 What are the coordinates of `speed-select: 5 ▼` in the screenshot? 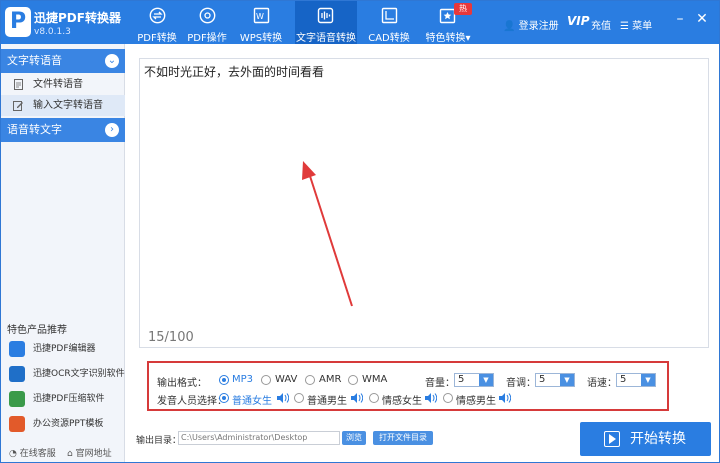 It's located at (636, 380).